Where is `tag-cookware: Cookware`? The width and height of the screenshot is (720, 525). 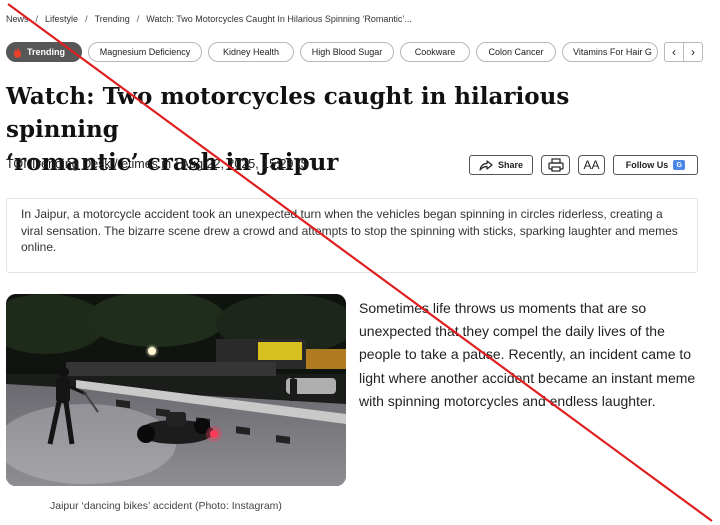 tag-cookware: Cookware is located at coordinates (435, 52).